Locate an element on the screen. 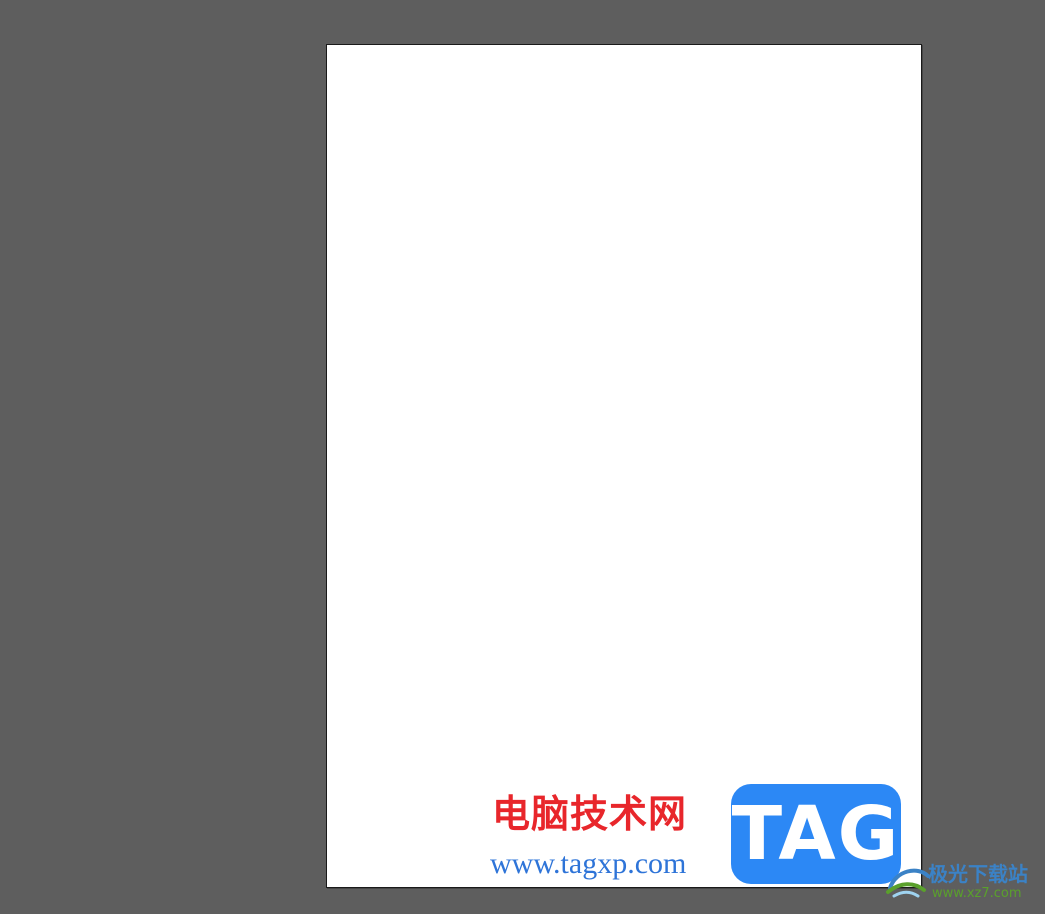 This screenshot has width=1045, height=914. watermark-xz-name: 极光下载站 is located at coordinates (978, 874).